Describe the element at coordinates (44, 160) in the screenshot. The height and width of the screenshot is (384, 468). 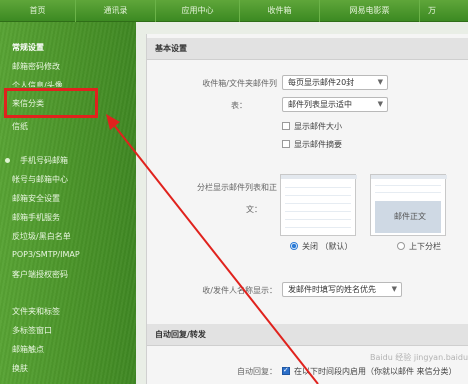
I see `sidebar-item-mobile-mail: 手机号码邮箱` at that location.